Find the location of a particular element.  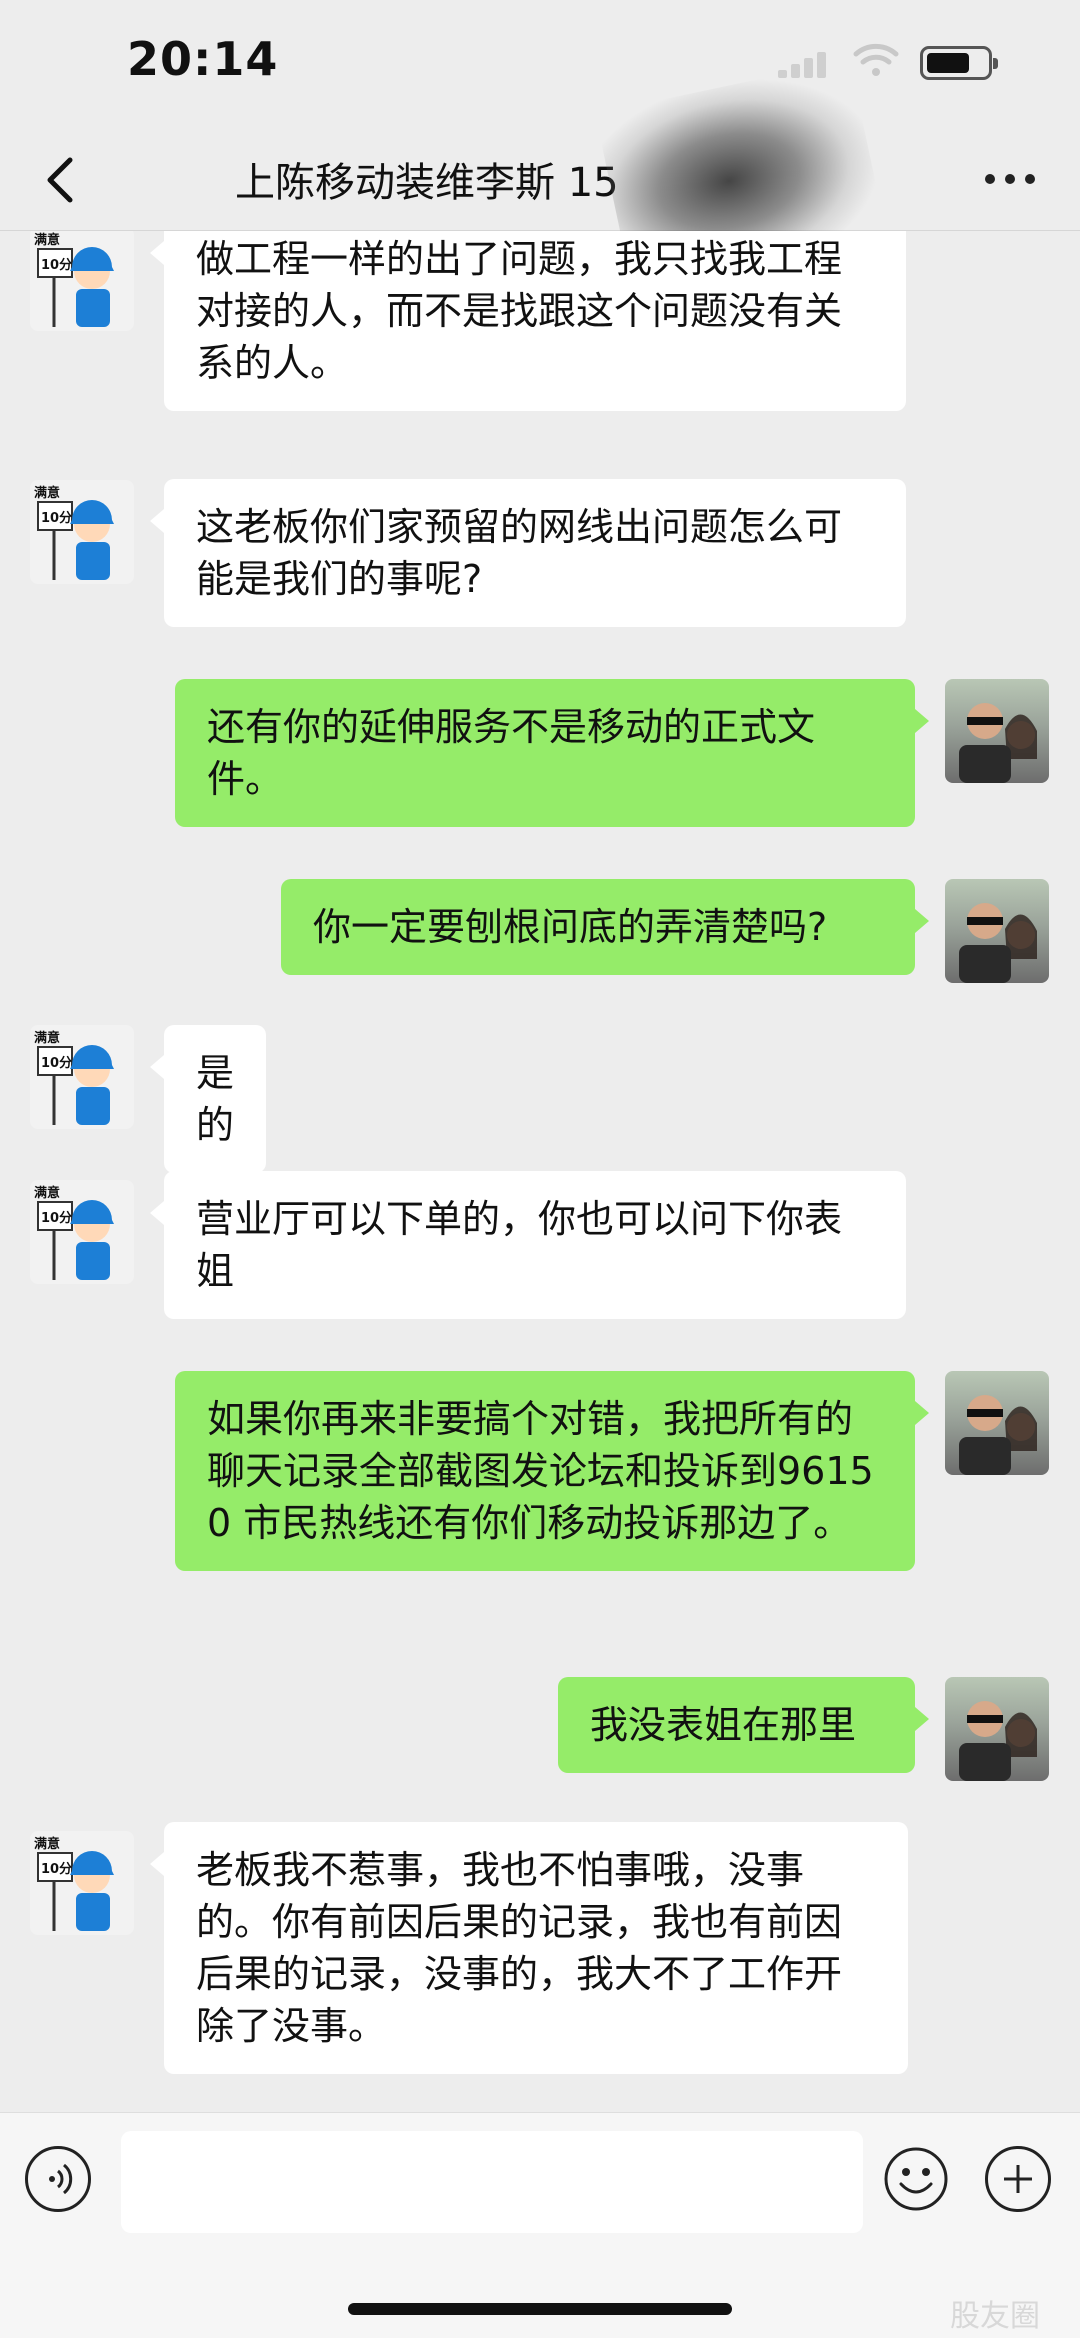

wifi-icon is located at coordinates (876, 59).